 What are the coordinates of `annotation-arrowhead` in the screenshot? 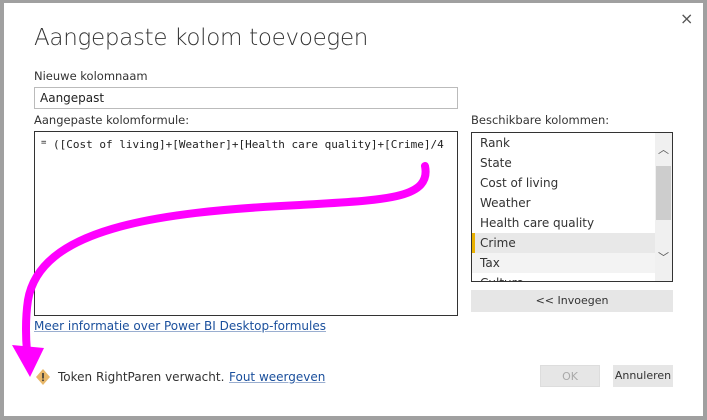 It's located at (28, 361).